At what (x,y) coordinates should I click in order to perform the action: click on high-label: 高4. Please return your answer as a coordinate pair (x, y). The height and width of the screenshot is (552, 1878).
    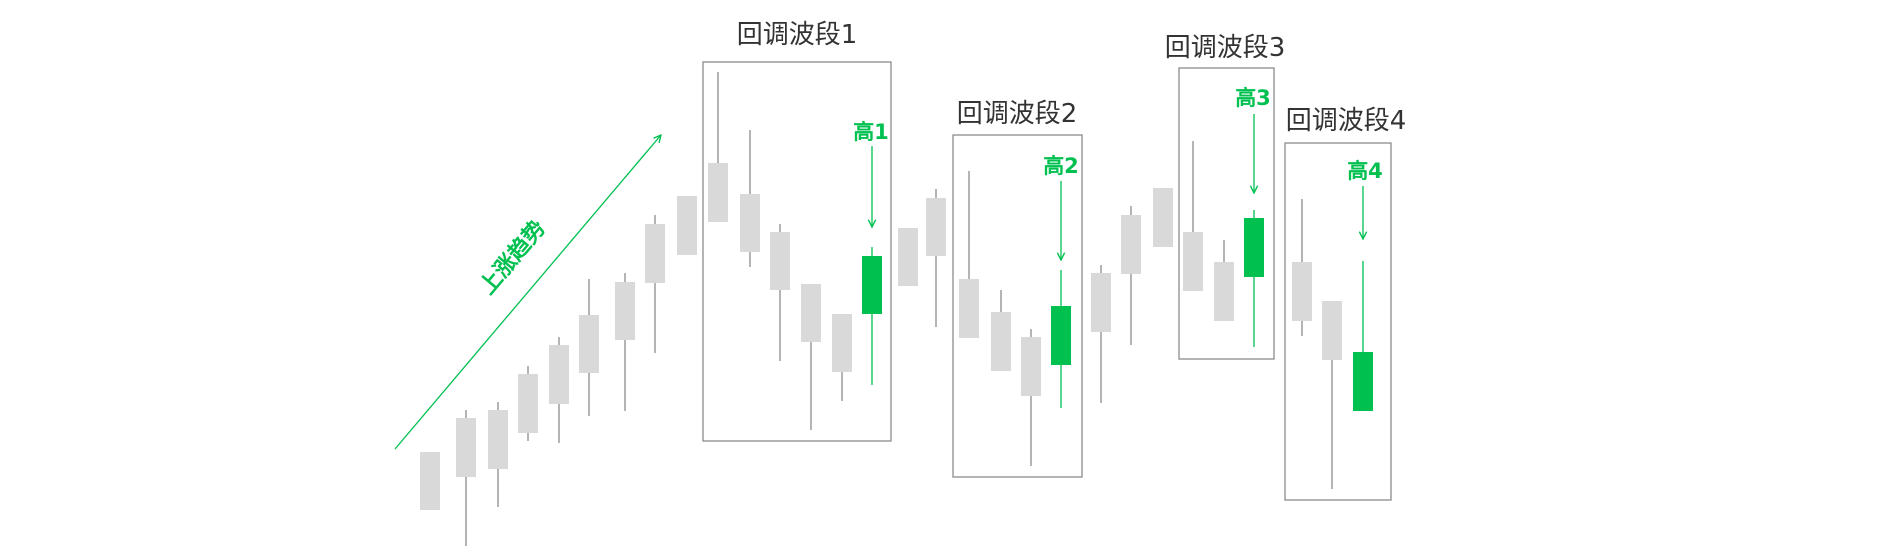
    Looking at the image, I should click on (1365, 171).